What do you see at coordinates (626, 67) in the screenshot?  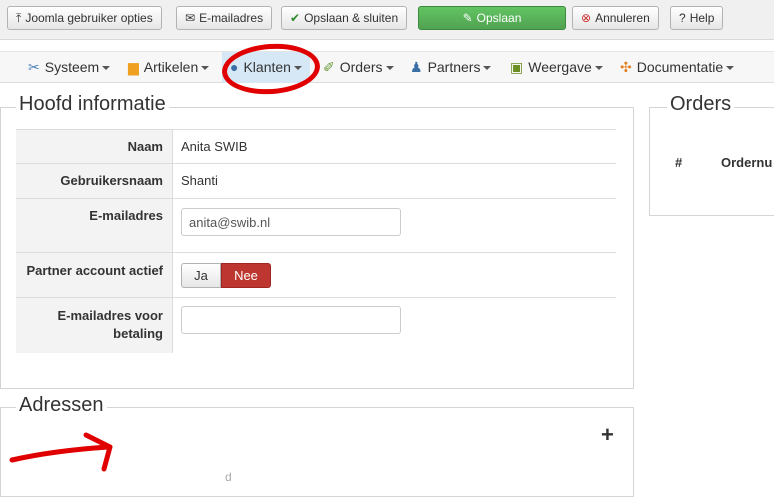 I see `puzzle-icon: ✣` at bounding box center [626, 67].